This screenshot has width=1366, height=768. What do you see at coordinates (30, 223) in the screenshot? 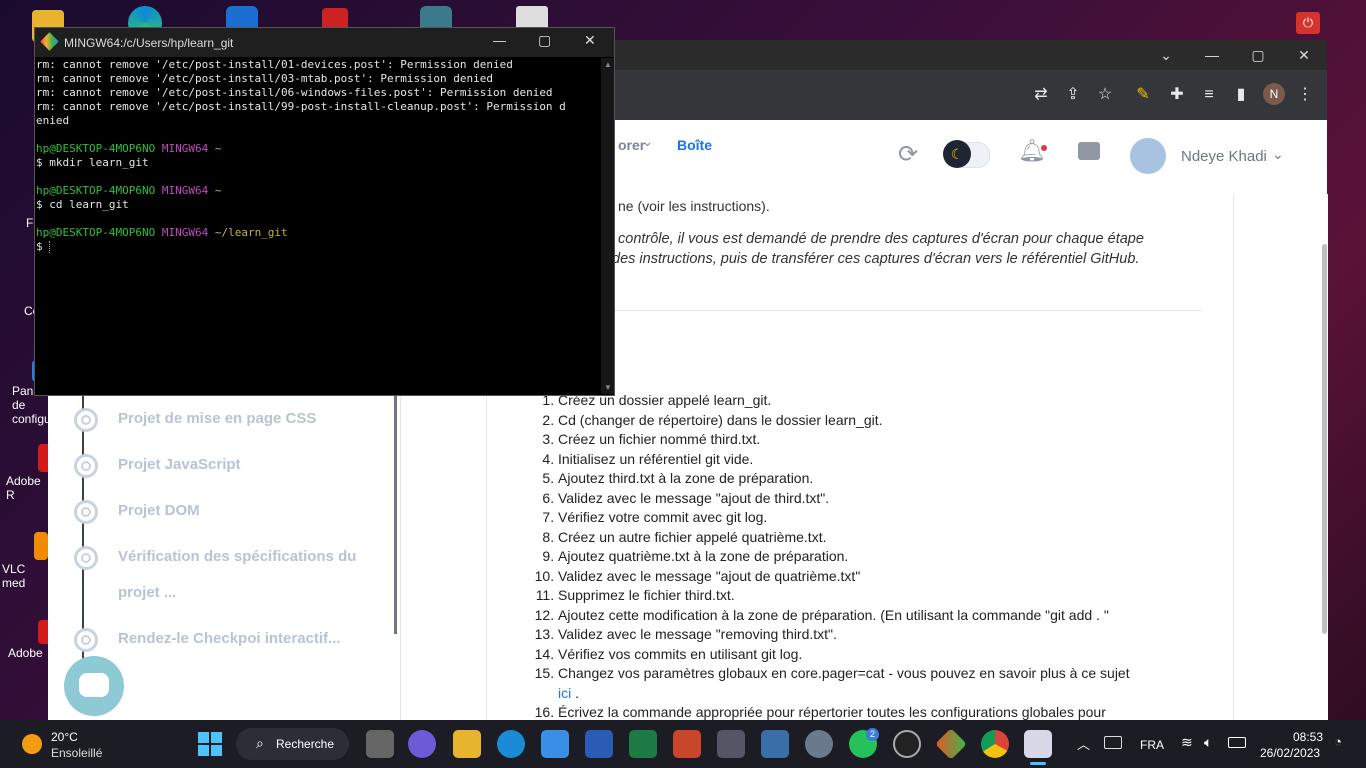
I see `desktop-app-label: F` at bounding box center [30, 223].